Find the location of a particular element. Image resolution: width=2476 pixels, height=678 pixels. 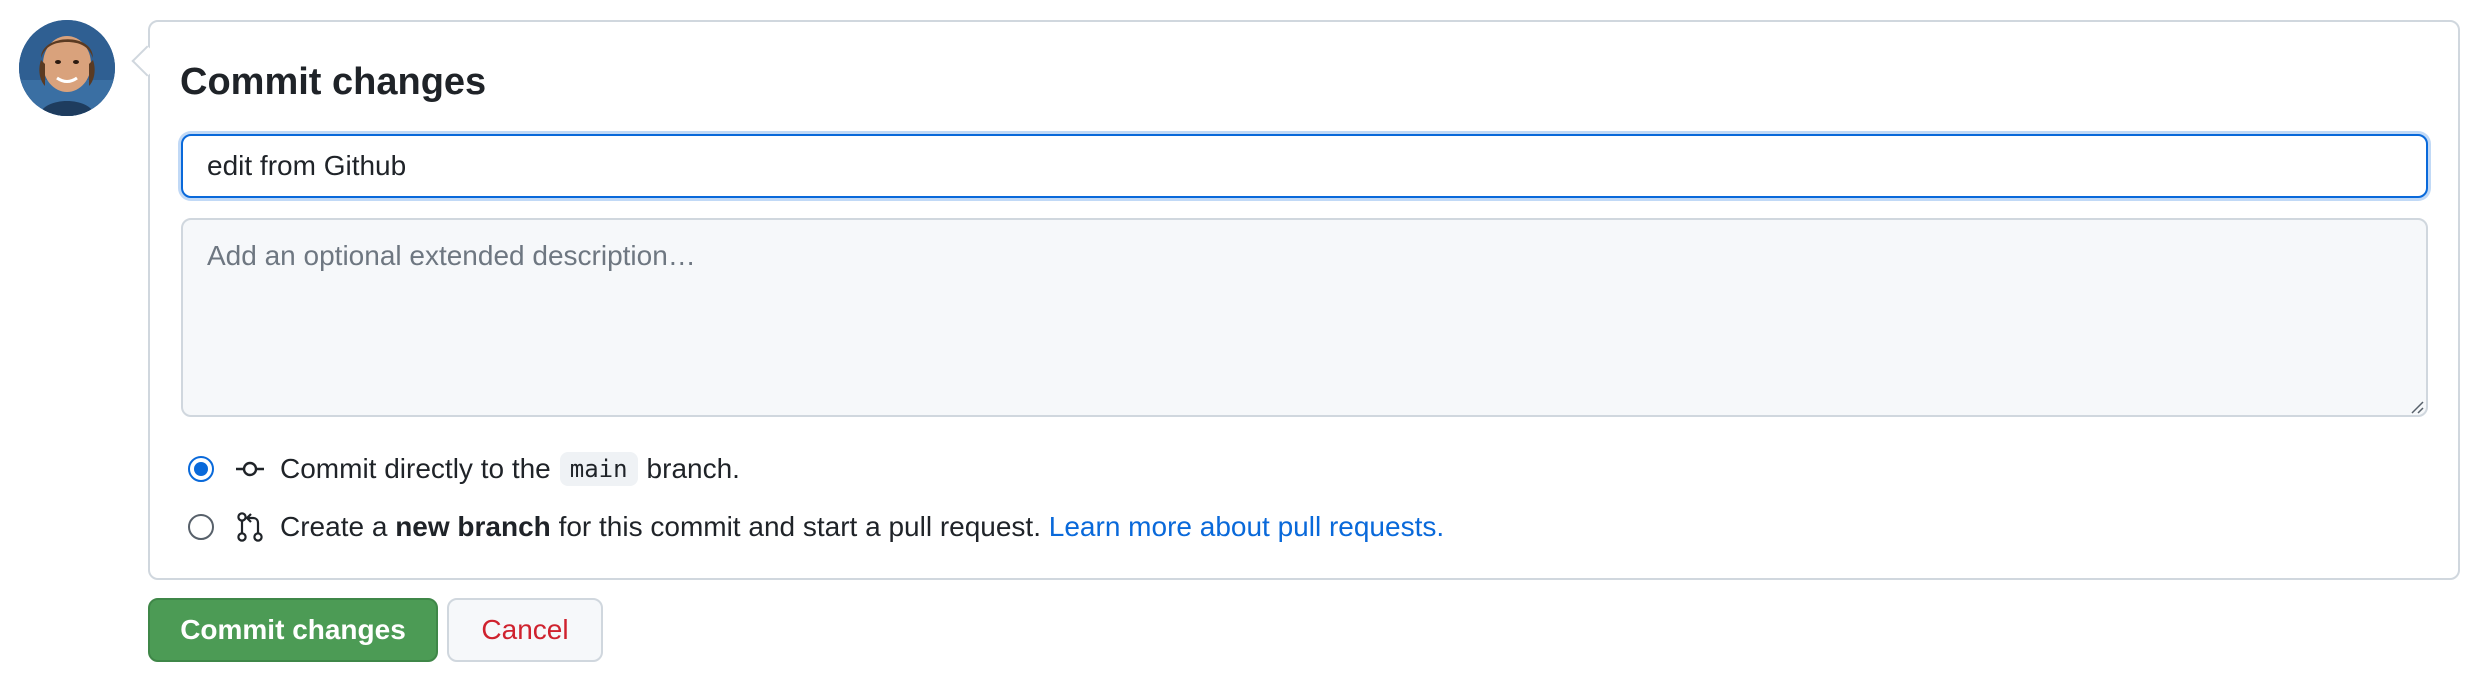

new-branch-bold-text: new branch is located at coordinates (473, 526).